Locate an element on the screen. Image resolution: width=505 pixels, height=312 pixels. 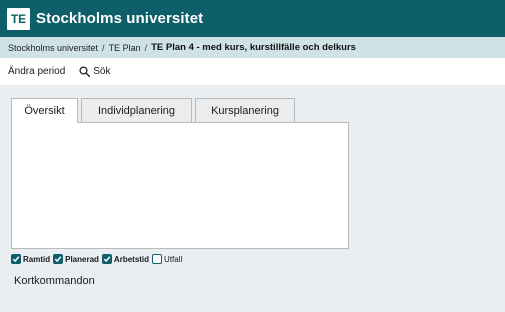
change-period-label: Ändra period is located at coordinates (37, 71).